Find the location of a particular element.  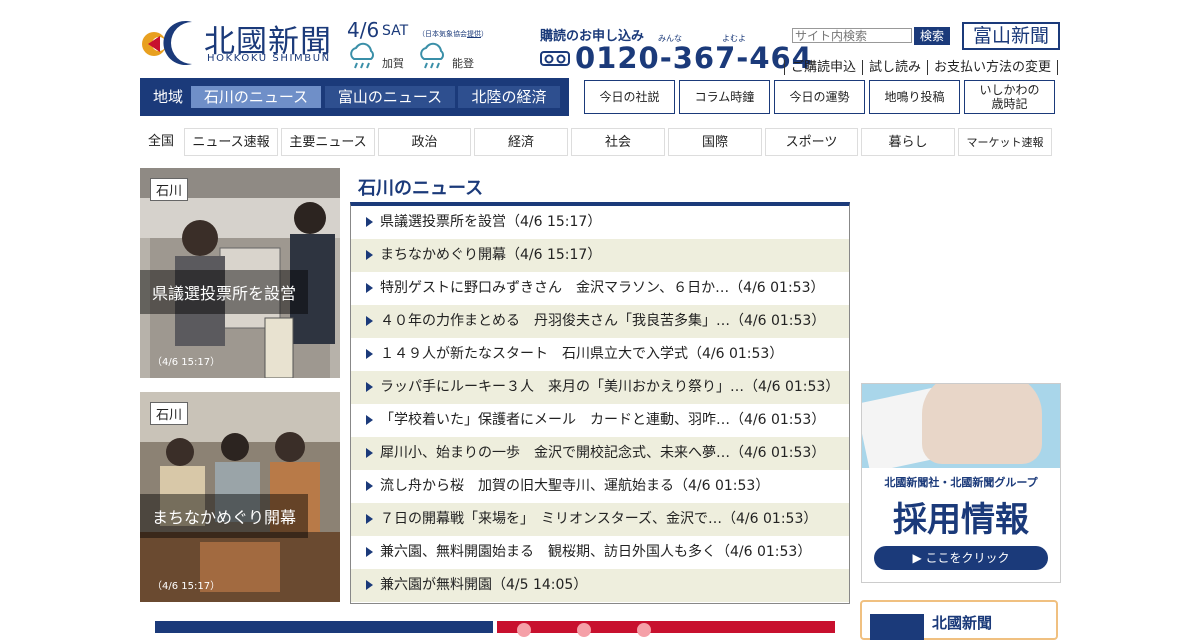

ad-company-line: 北國新聞社・北國新聞グループ is located at coordinates (961, 482).